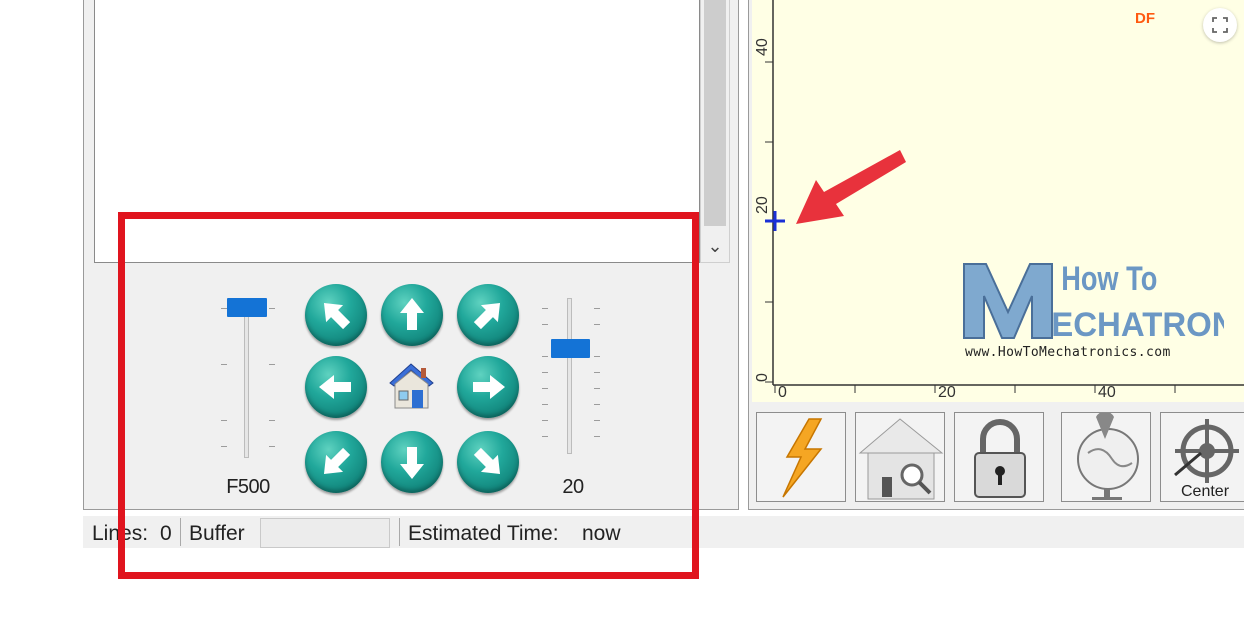 The height and width of the screenshot is (632, 1244). What do you see at coordinates (1220, 25) in the screenshot?
I see `expand-icon` at bounding box center [1220, 25].